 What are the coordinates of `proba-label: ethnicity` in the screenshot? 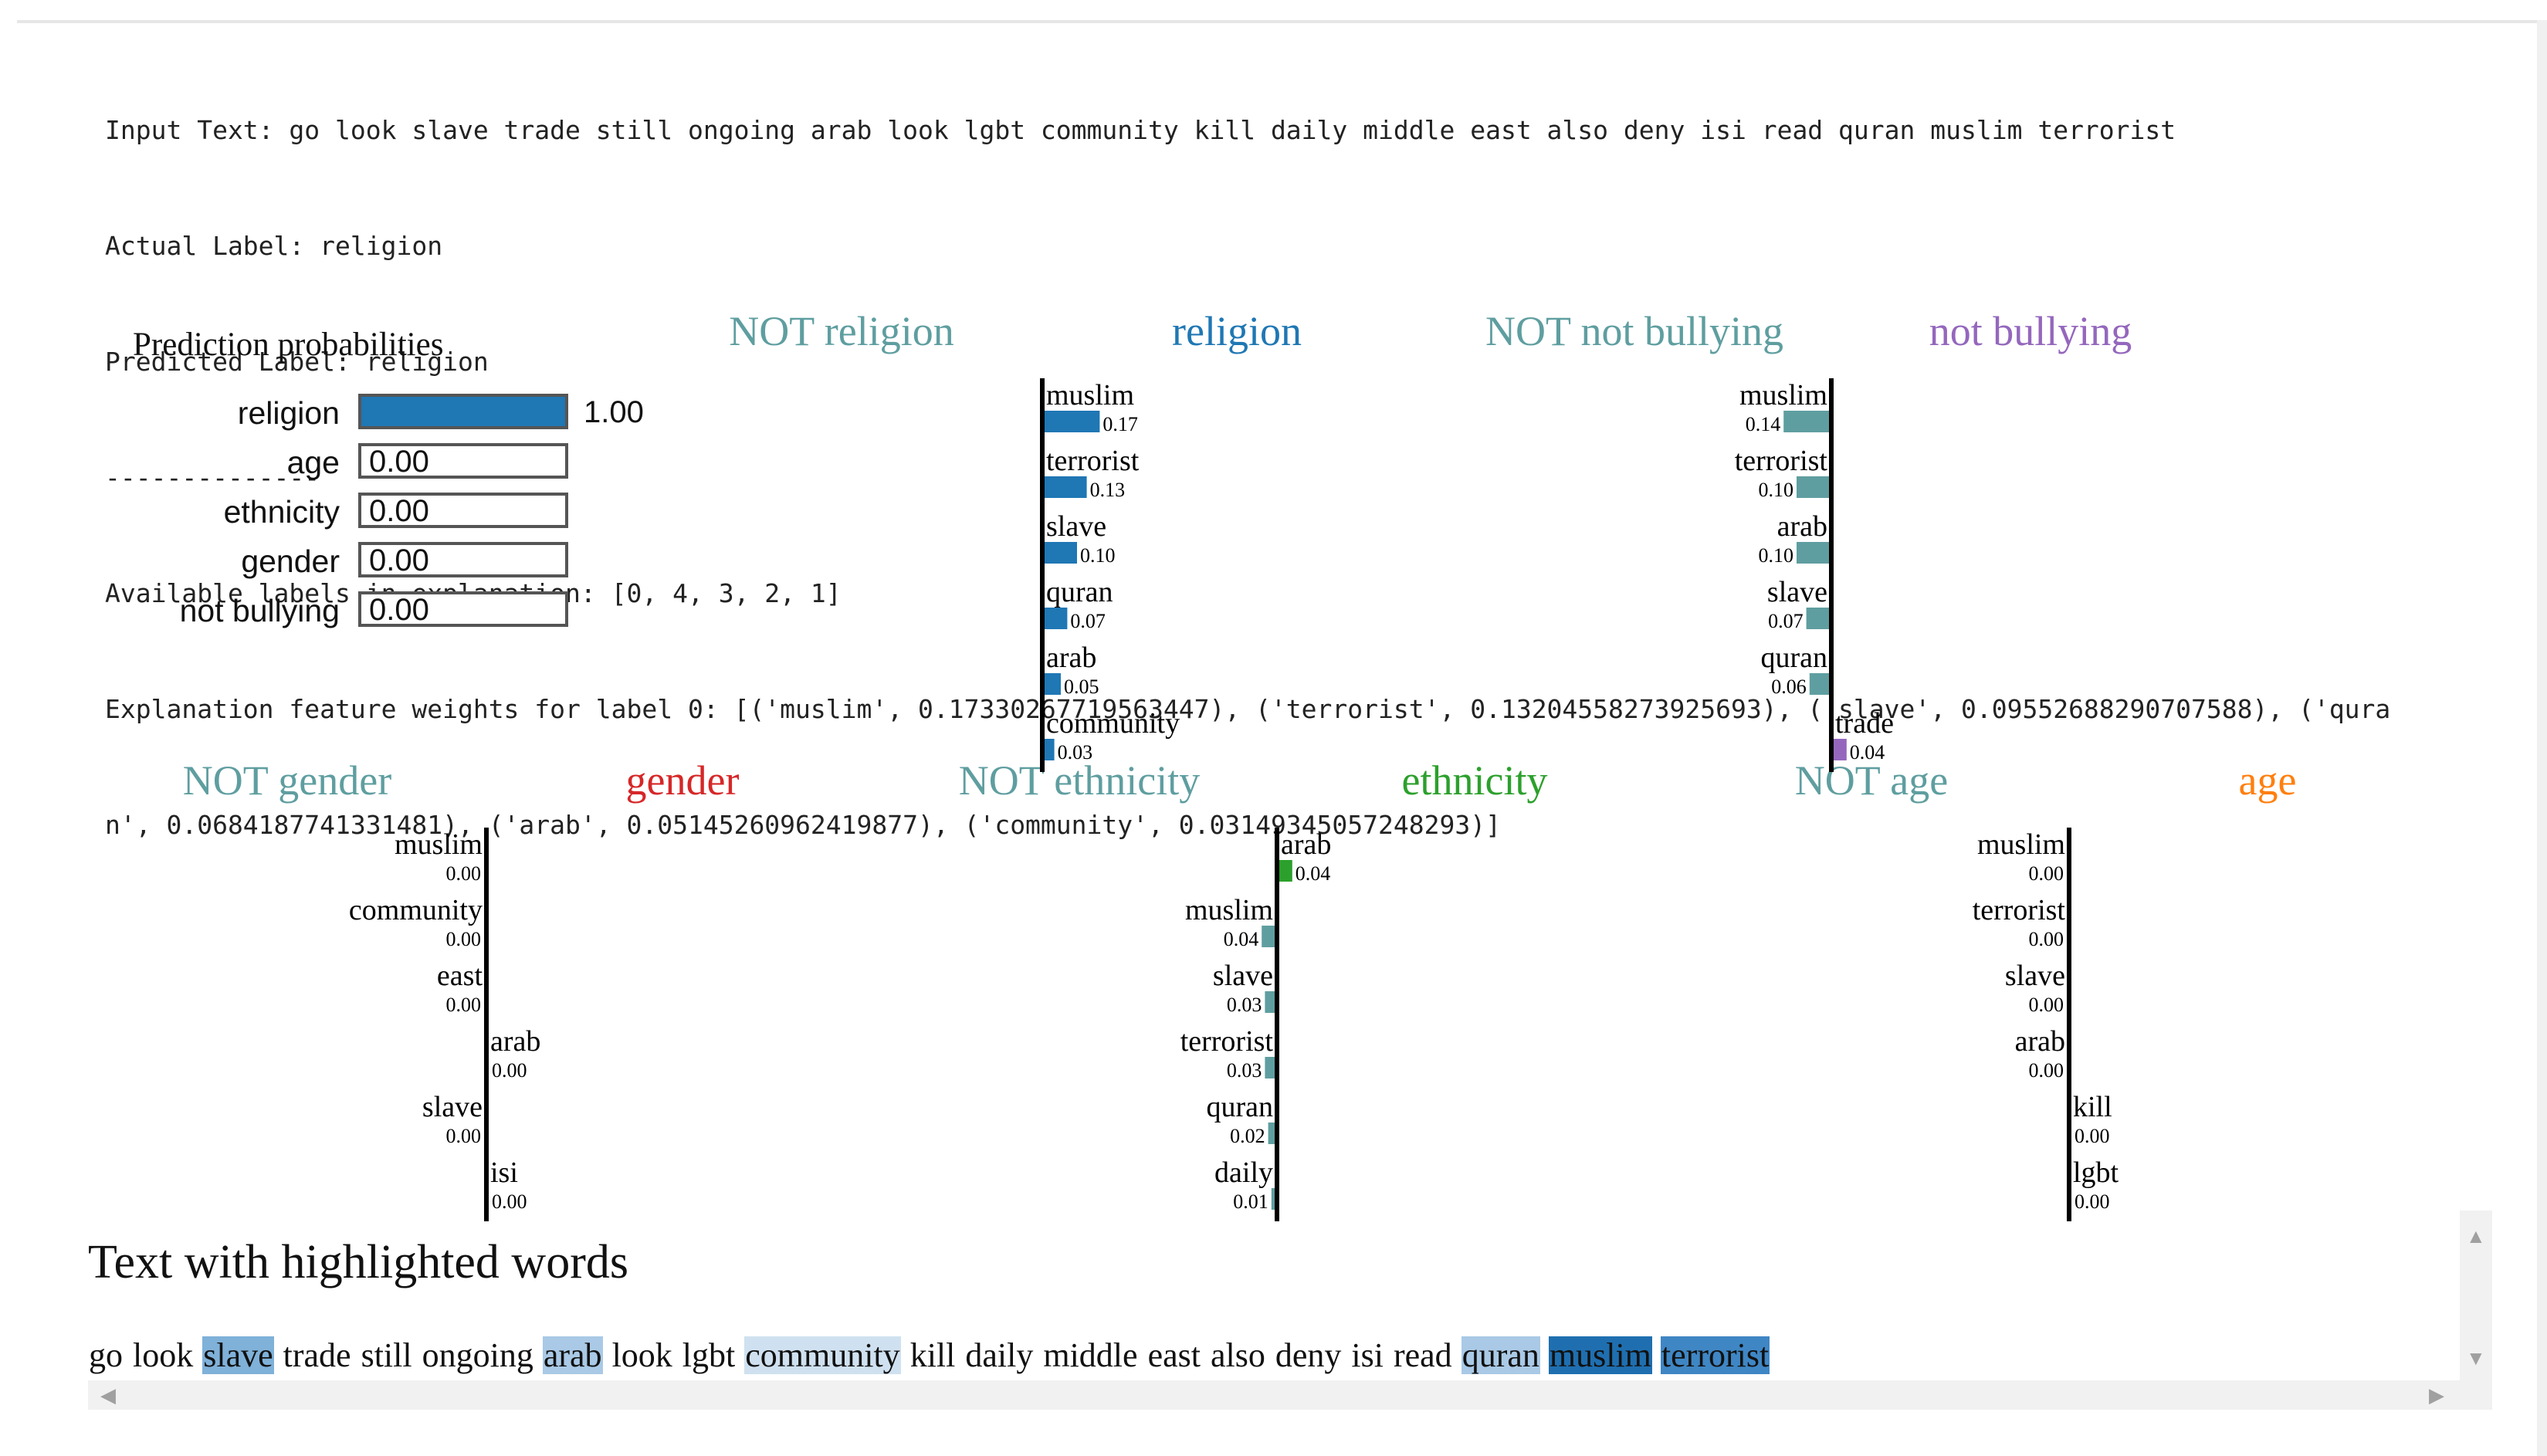 It's located at (281, 512).